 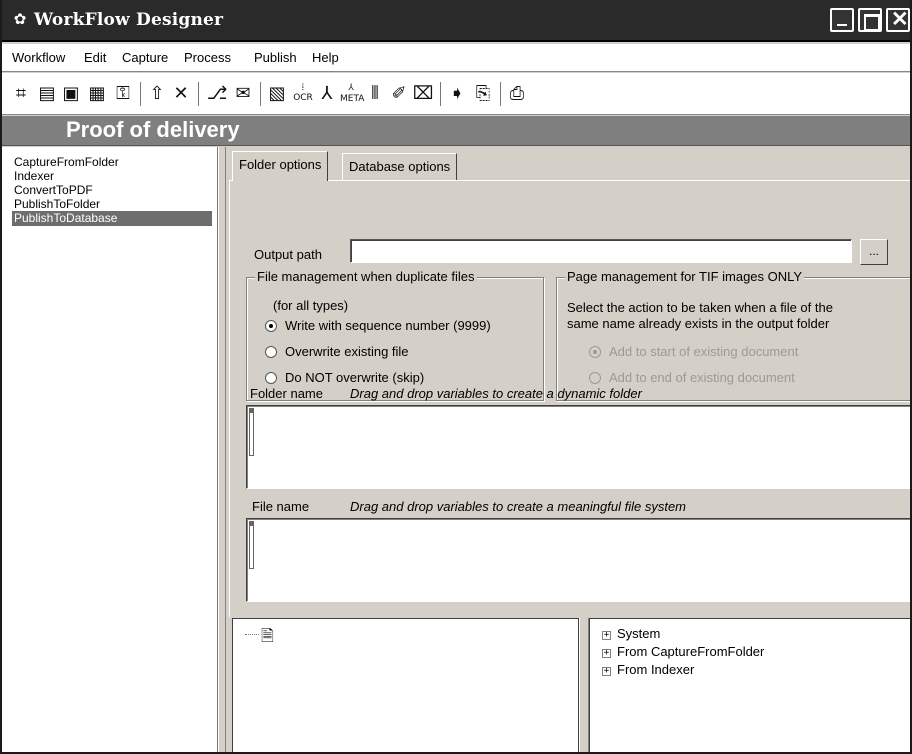 What do you see at coordinates (280, 166) in the screenshot?
I see `tab-folder-options: Folder options` at bounding box center [280, 166].